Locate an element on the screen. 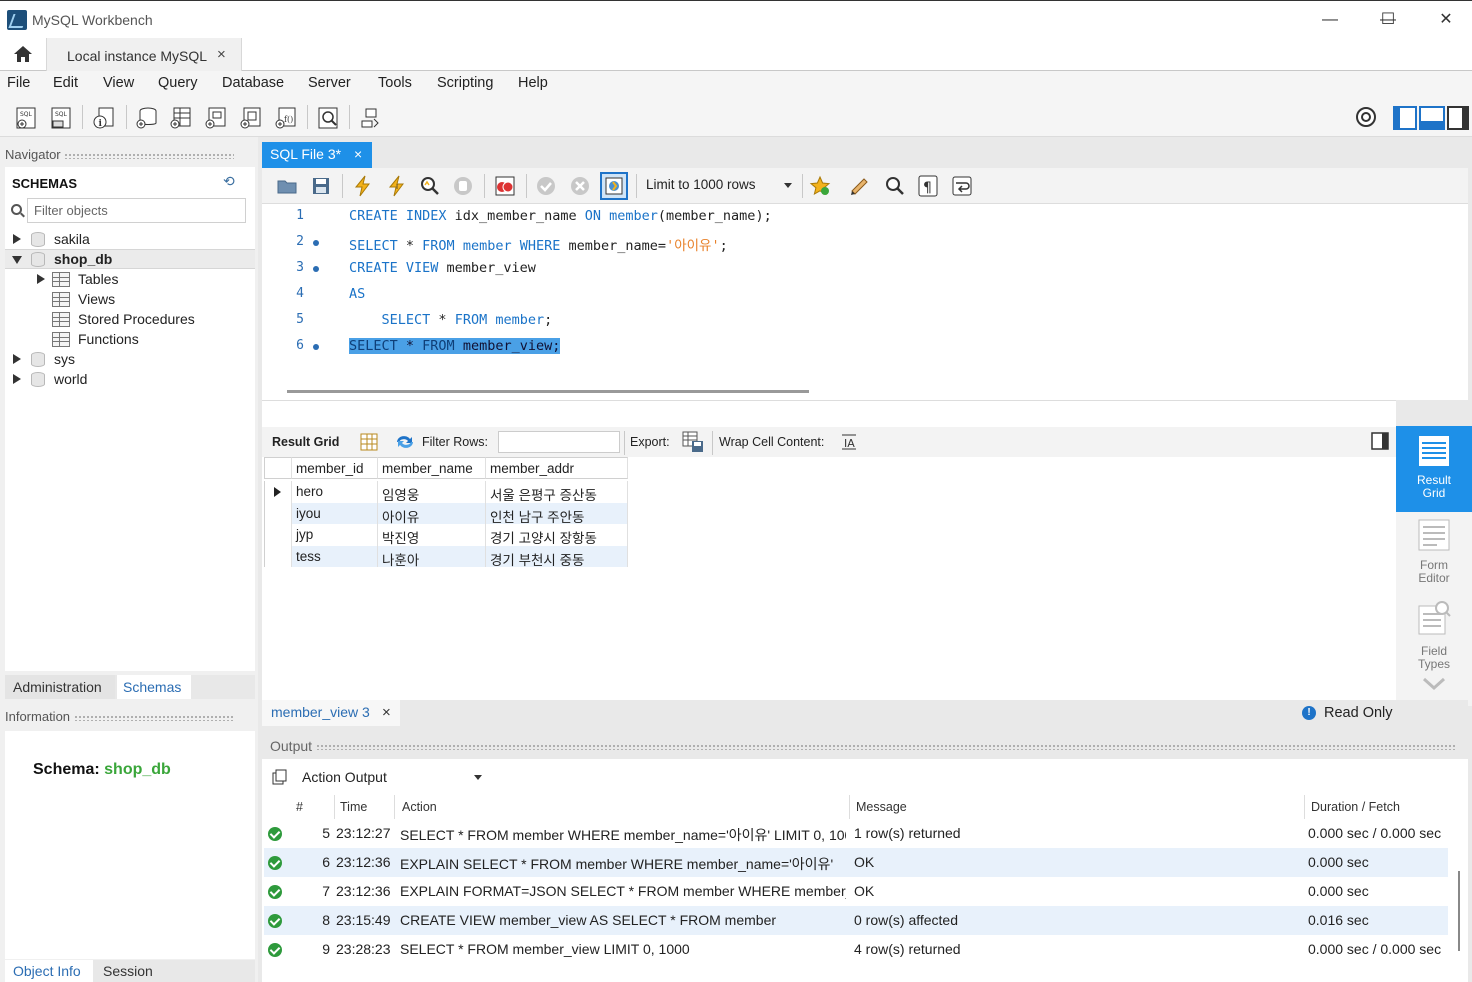 The width and height of the screenshot is (1472, 982). table-row: iyou 아이유 인천 남구 주안동 is located at coordinates (446, 513).